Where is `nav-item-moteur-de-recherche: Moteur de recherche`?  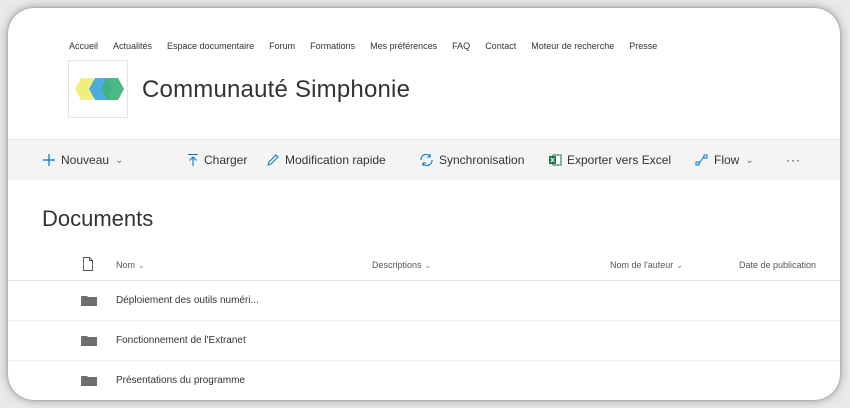
nav-item-moteur-de-recherche: Moteur de recherche is located at coordinates (572, 46).